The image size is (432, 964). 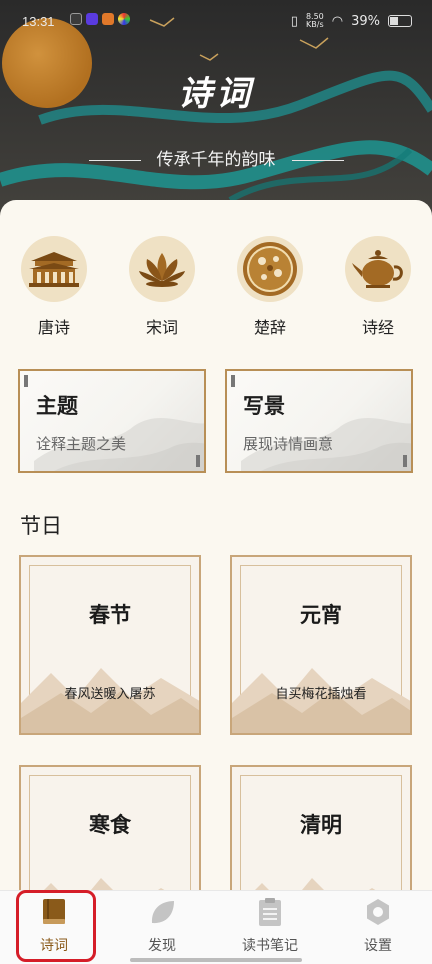 I want to click on wifi-icon: ◠, so click(x=337, y=21).